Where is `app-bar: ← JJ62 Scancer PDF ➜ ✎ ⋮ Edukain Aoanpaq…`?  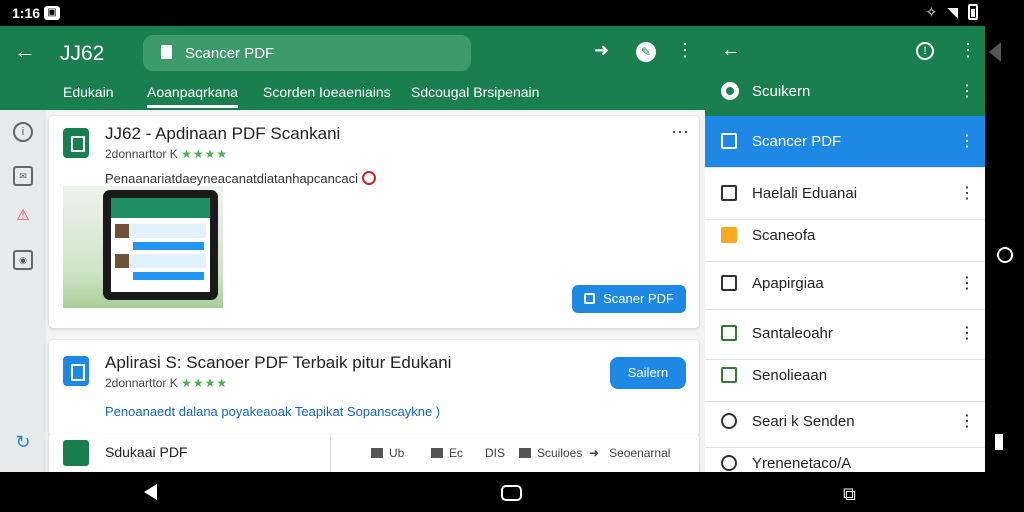 app-bar: ← JJ62 Scancer PDF ➜ ✎ ⋮ Edukain Aoanpaq… is located at coordinates (352, 68).